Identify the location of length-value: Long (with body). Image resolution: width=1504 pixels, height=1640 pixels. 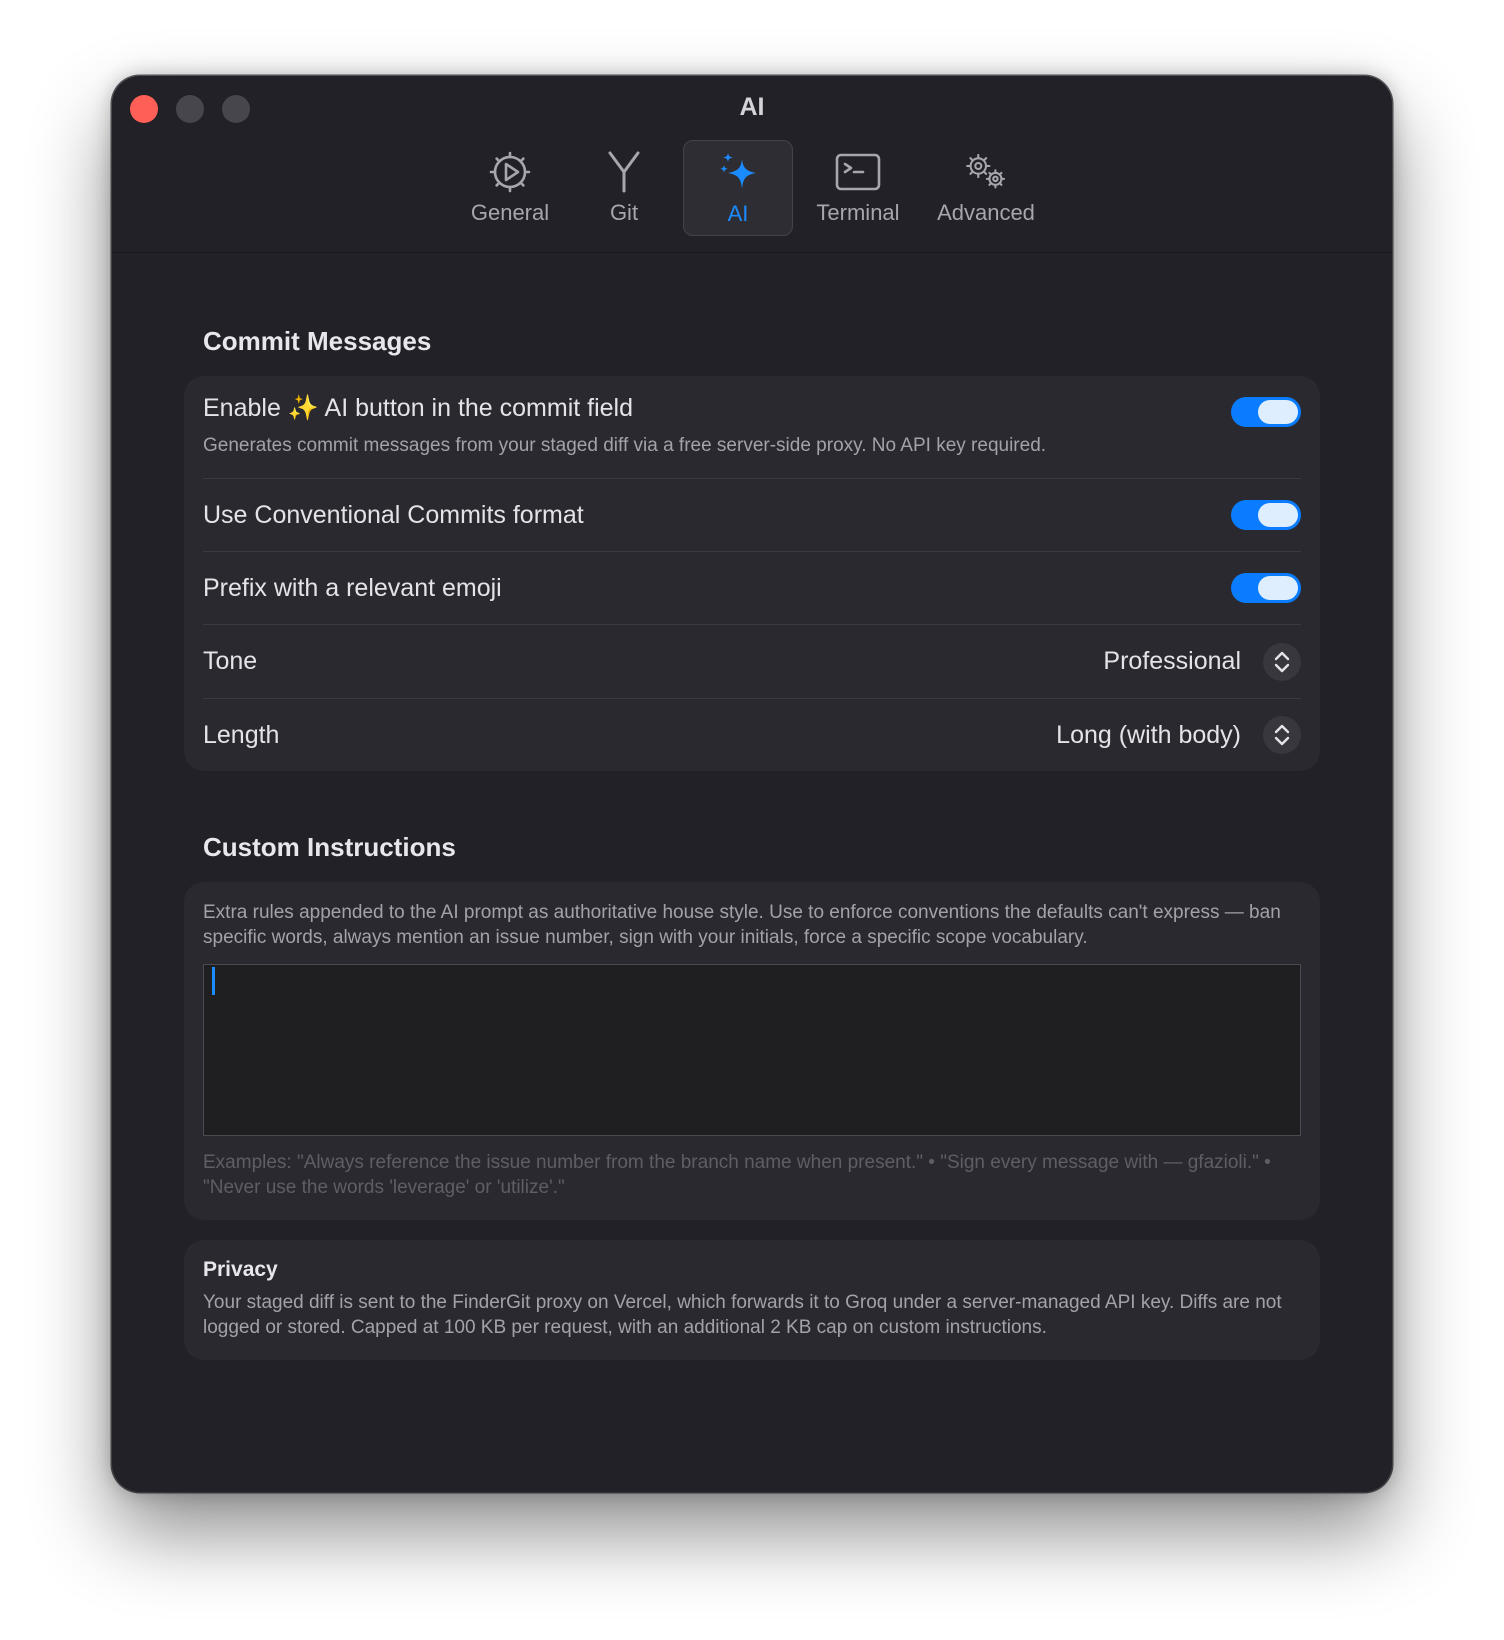
(1148, 734).